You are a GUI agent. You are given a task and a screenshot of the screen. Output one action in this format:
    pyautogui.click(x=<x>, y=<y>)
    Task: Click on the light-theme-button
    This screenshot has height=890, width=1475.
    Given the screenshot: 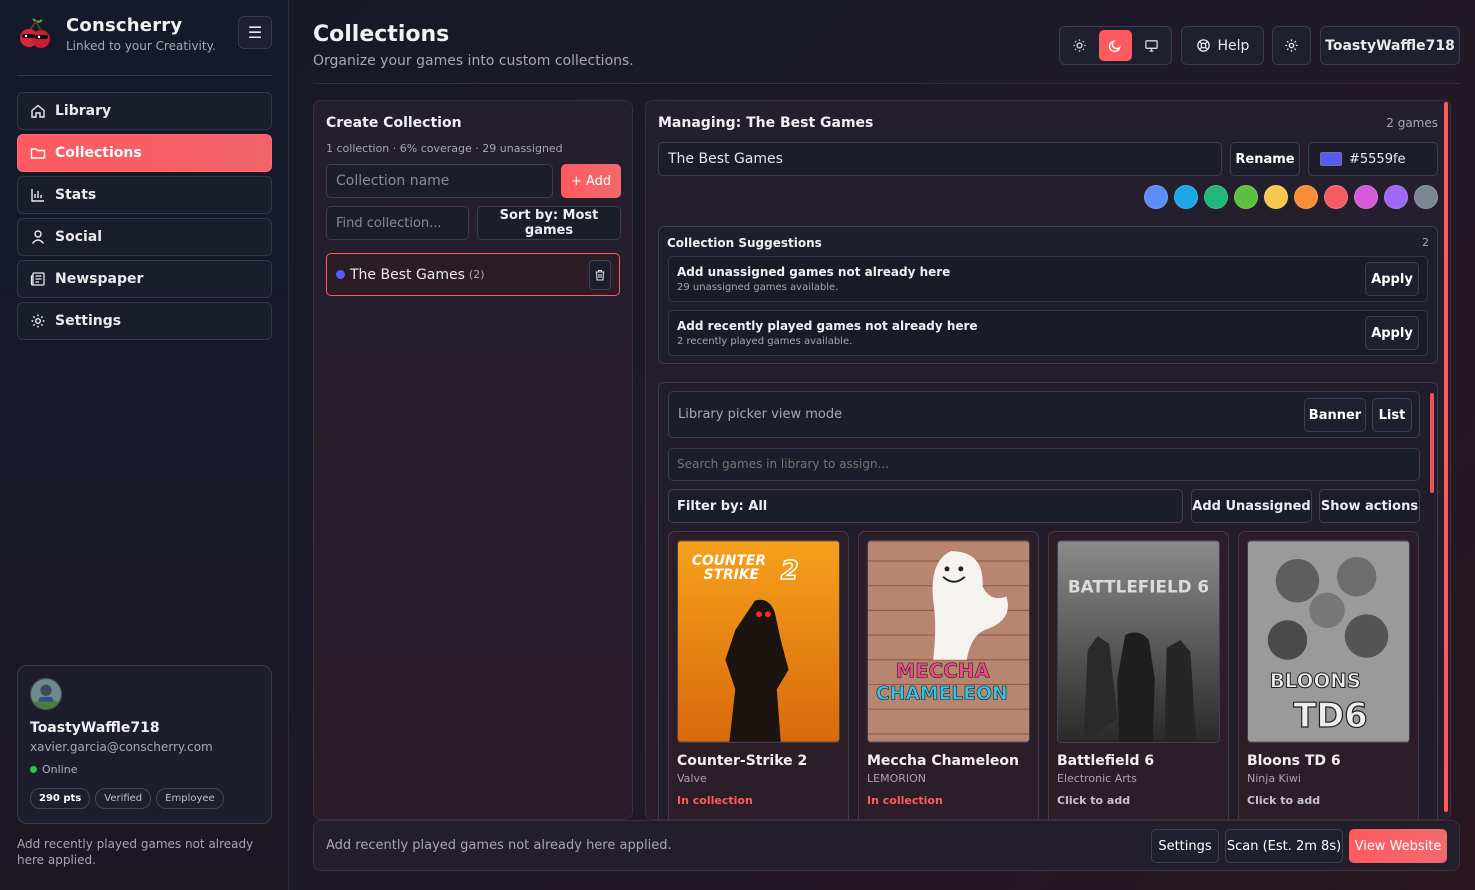 What is the action you would take?
    pyautogui.click(x=1079, y=45)
    